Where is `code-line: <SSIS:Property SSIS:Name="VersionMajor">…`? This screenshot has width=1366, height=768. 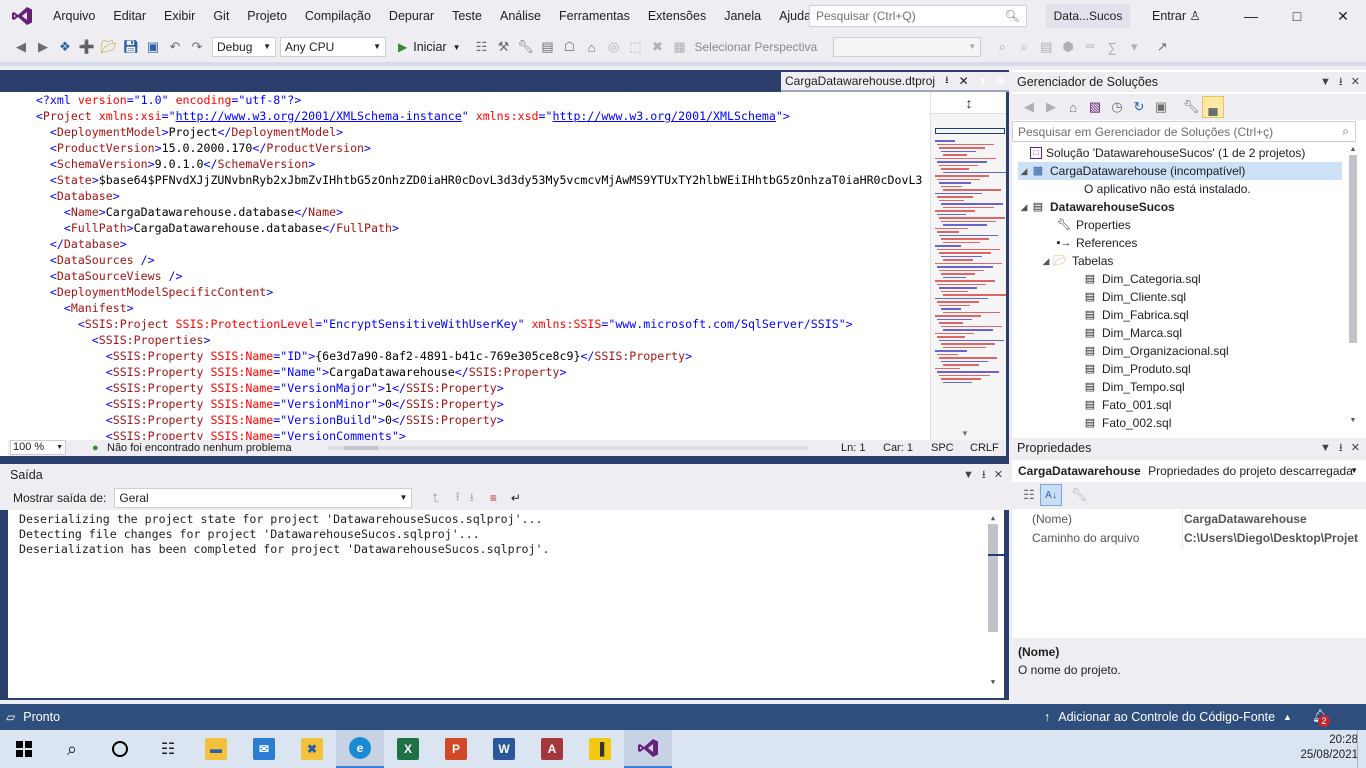
code-line: <SSIS:Property SSIS:Name="VersionMajor">… is located at coordinates (469, 388).